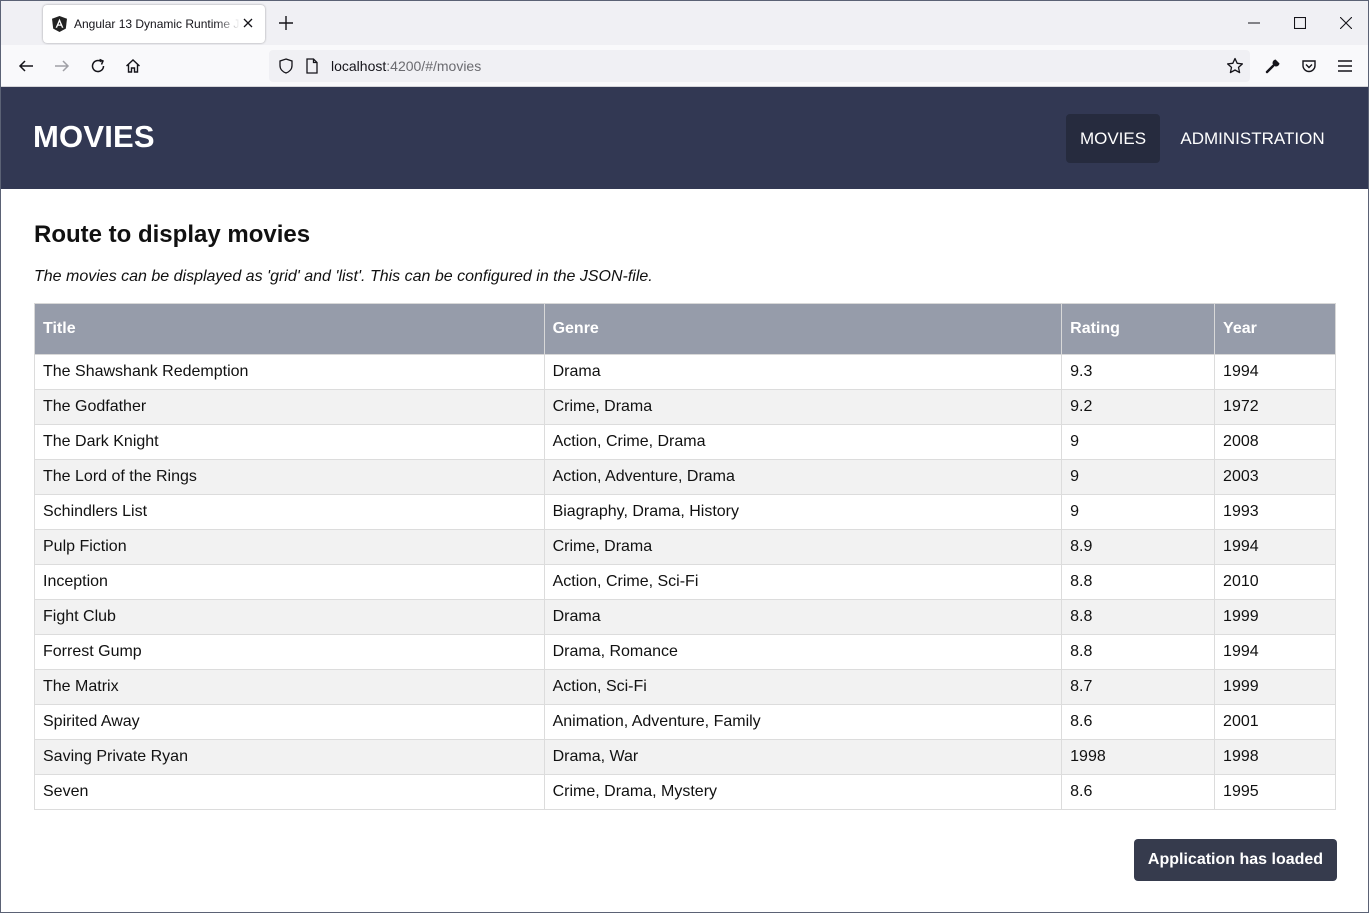  What do you see at coordinates (289, 547) in the screenshot?
I see `cell-title: Pulp Fiction` at bounding box center [289, 547].